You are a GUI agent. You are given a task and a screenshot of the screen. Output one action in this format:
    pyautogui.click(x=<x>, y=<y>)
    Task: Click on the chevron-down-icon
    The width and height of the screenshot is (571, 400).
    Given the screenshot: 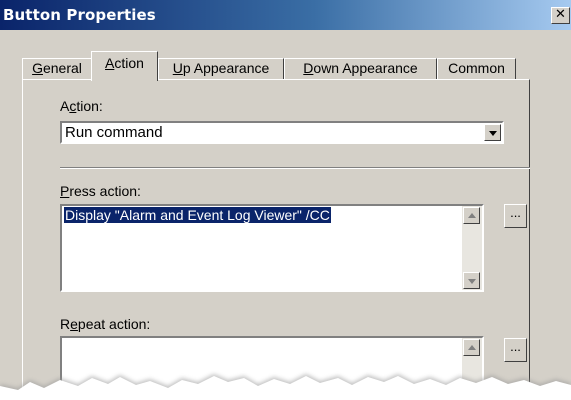 What is the action you would take?
    pyautogui.click(x=493, y=133)
    